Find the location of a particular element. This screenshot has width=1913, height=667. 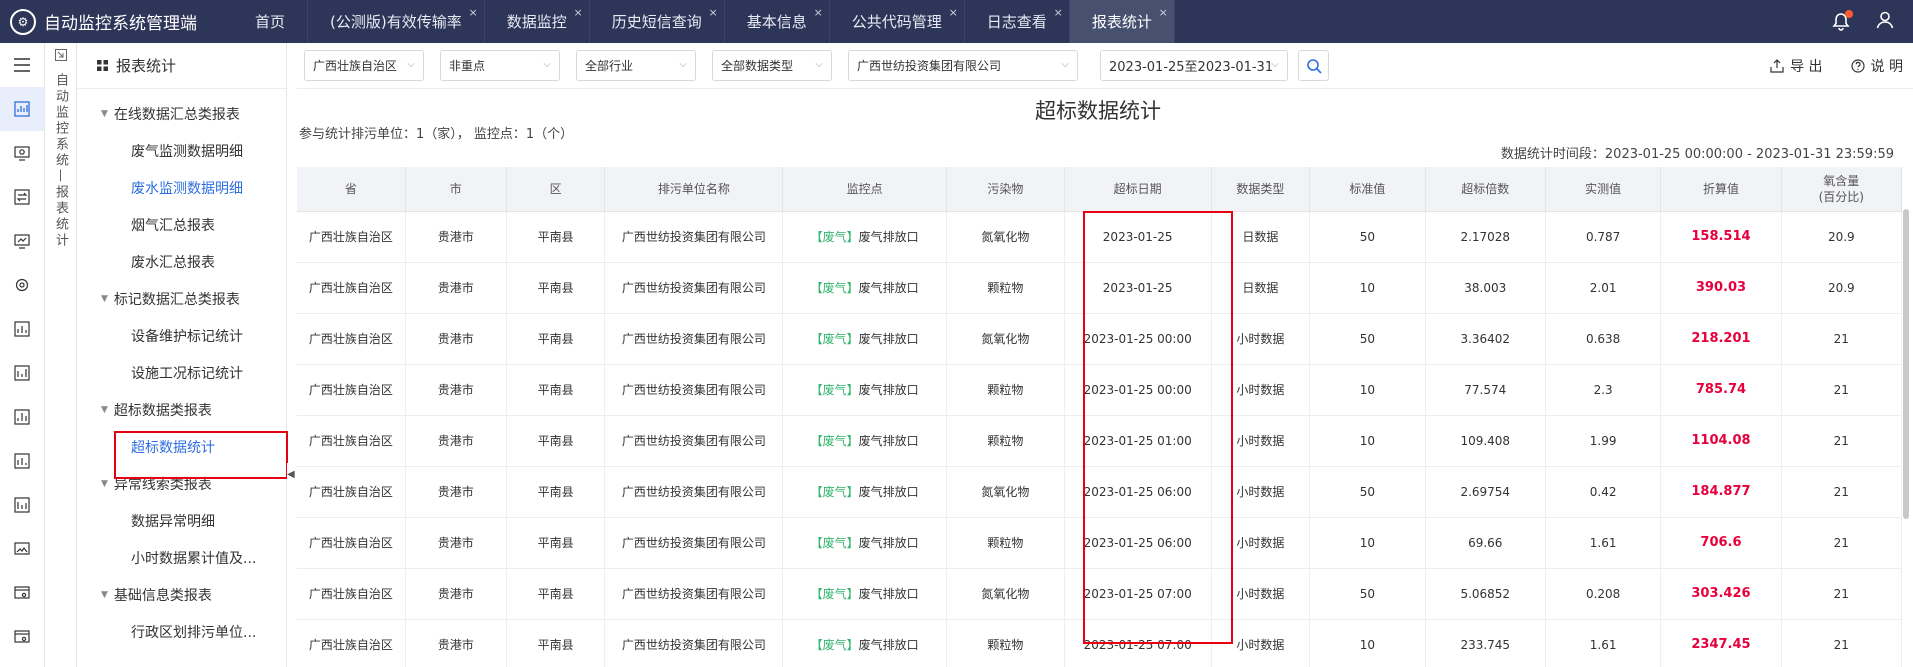

tab-3: 历史短信查询 × is located at coordinates (657, 21).